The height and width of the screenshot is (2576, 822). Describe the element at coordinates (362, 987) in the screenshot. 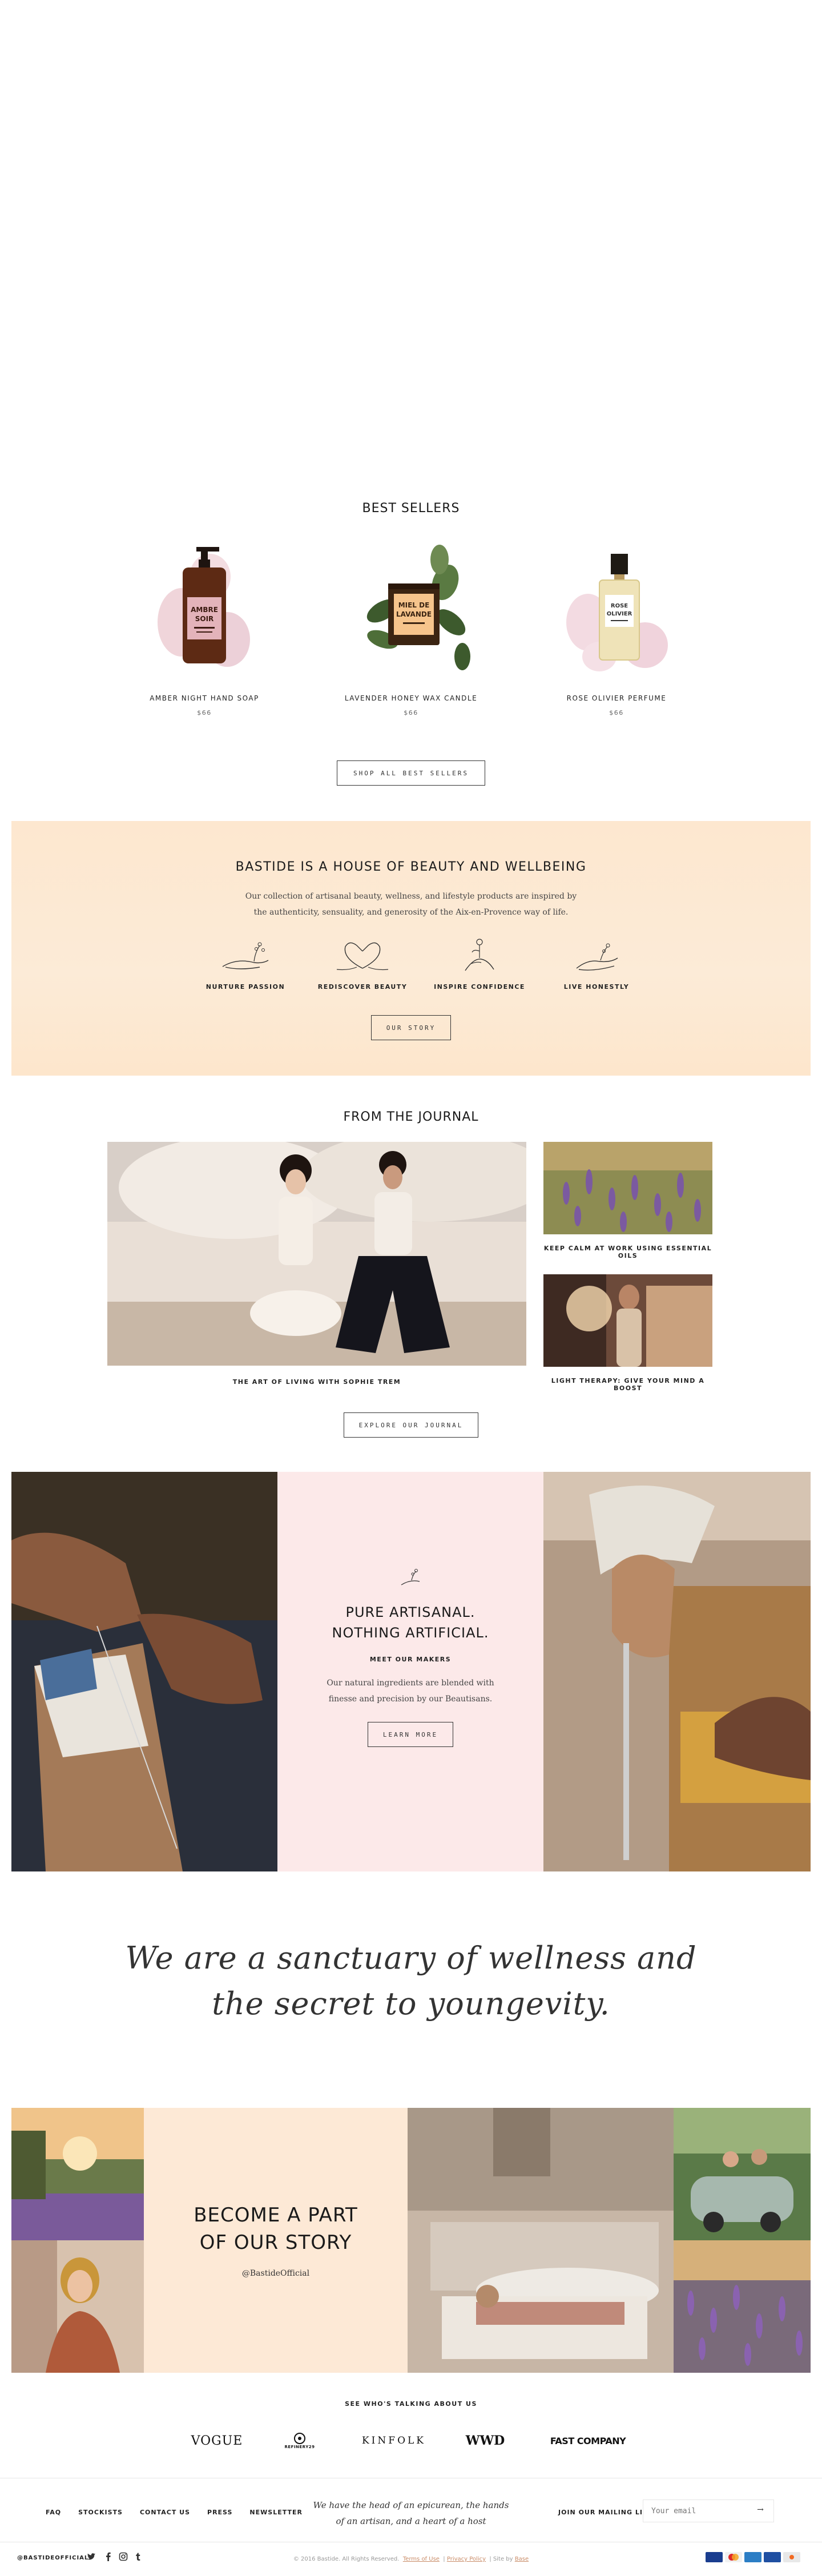

I see `value-label: REDISCOVER BEAUTY` at that location.